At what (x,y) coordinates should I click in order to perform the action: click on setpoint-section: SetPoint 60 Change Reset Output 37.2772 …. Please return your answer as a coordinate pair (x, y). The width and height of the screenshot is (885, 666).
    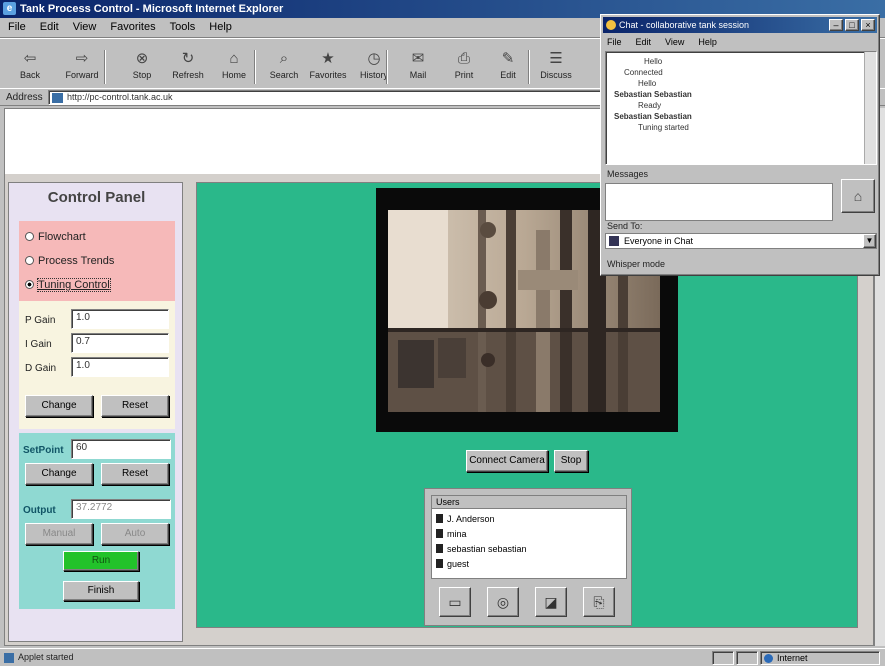
    Looking at the image, I should click on (97, 521).